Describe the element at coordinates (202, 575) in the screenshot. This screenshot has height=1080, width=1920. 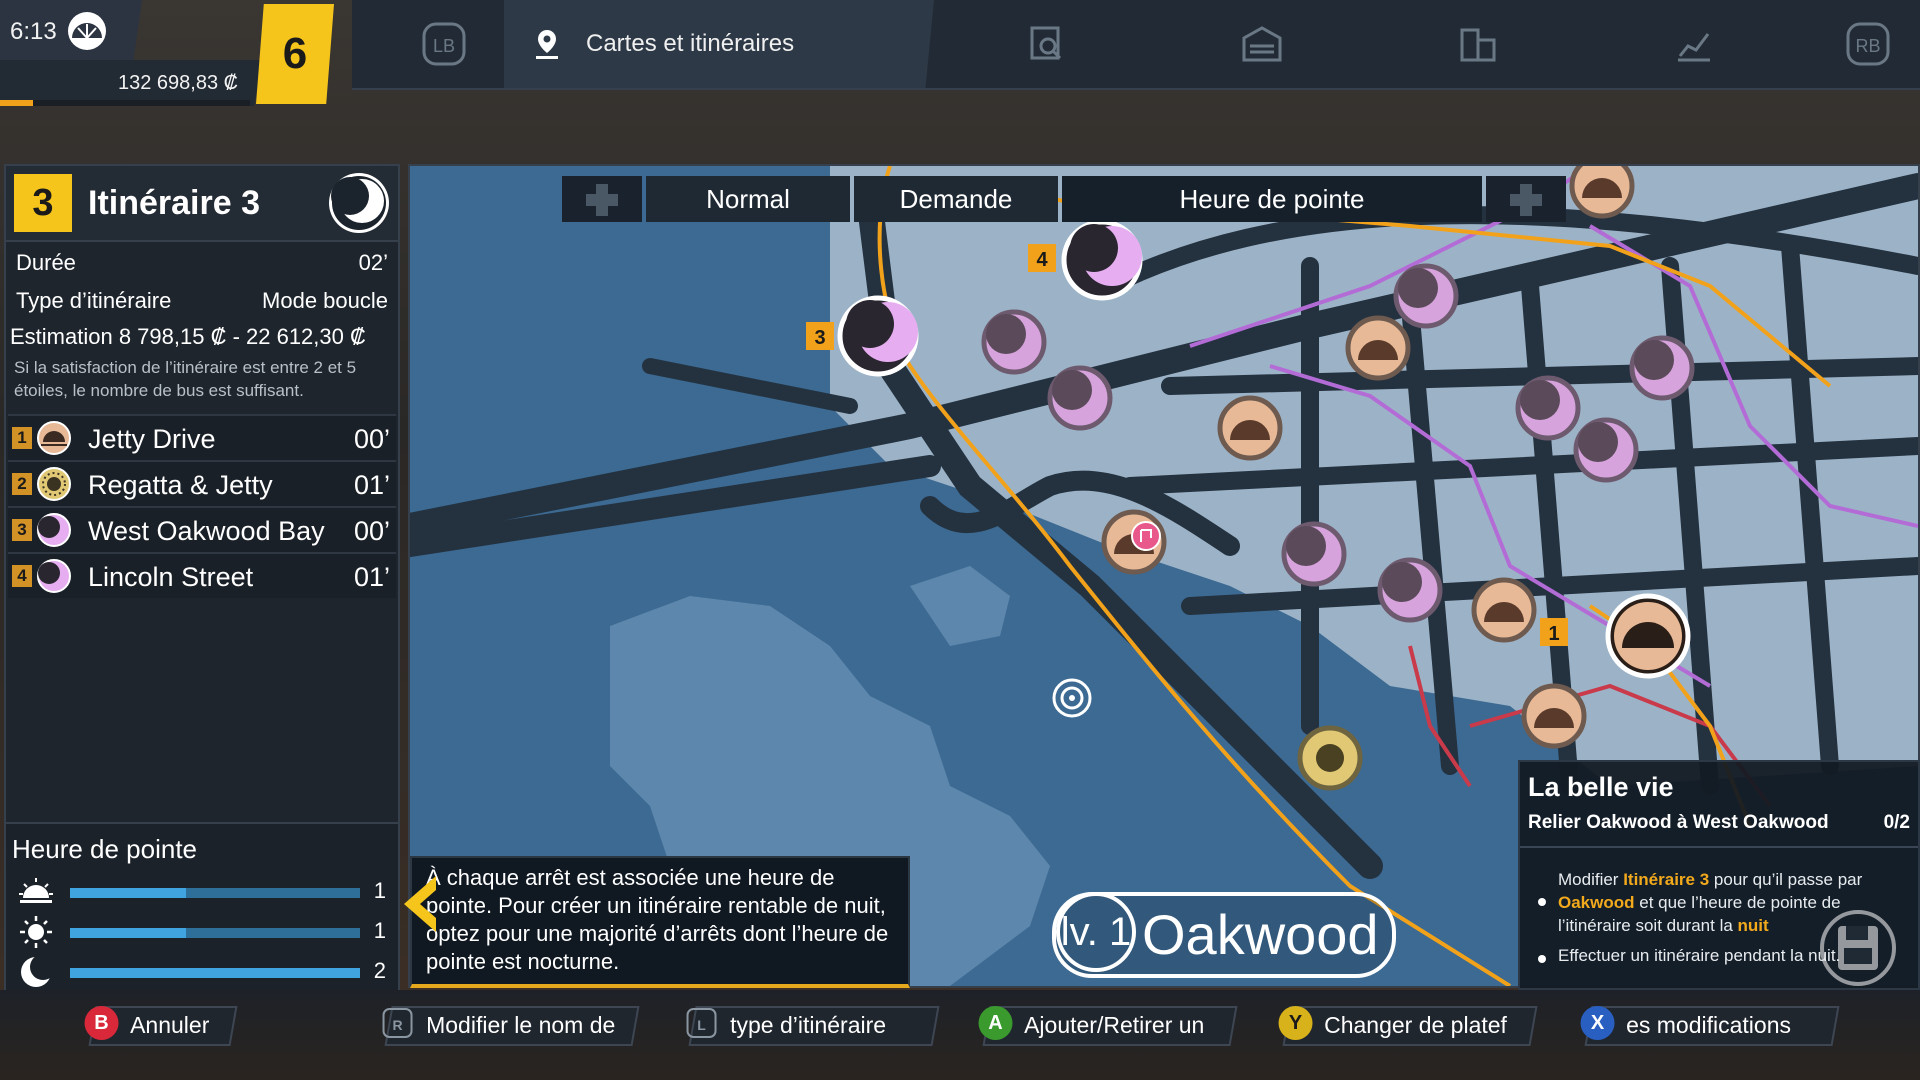
I see `stop-row: 4 Lincoln Street 01’` at that location.